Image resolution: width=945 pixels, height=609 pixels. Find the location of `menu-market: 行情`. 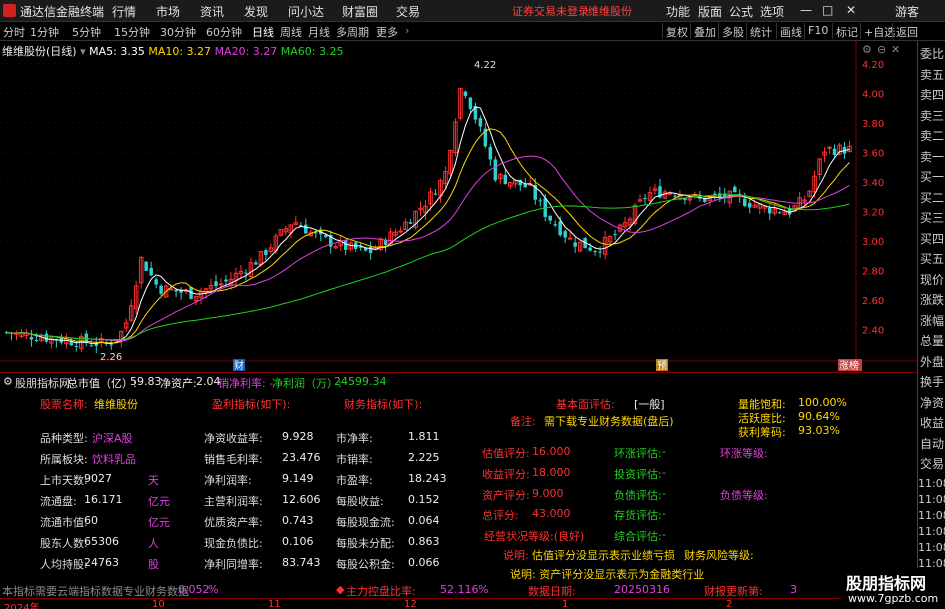

menu-market: 行情 is located at coordinates (124, 11).